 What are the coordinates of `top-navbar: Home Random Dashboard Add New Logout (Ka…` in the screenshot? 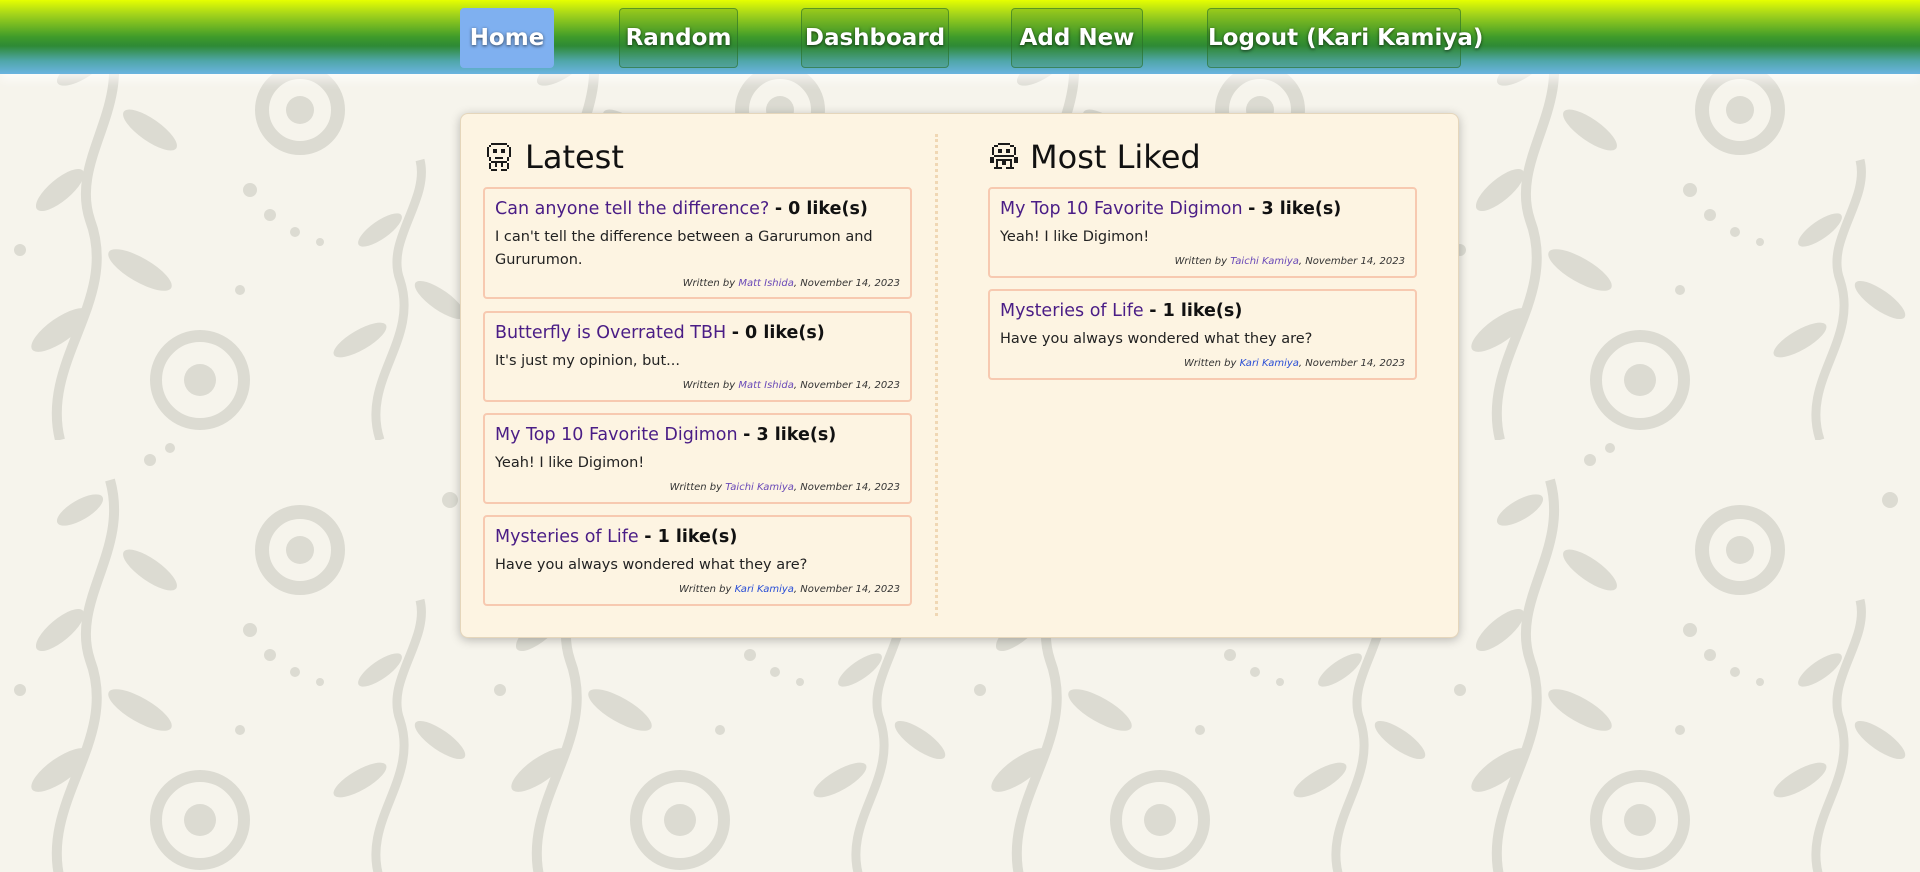 It's located at (960, 37).